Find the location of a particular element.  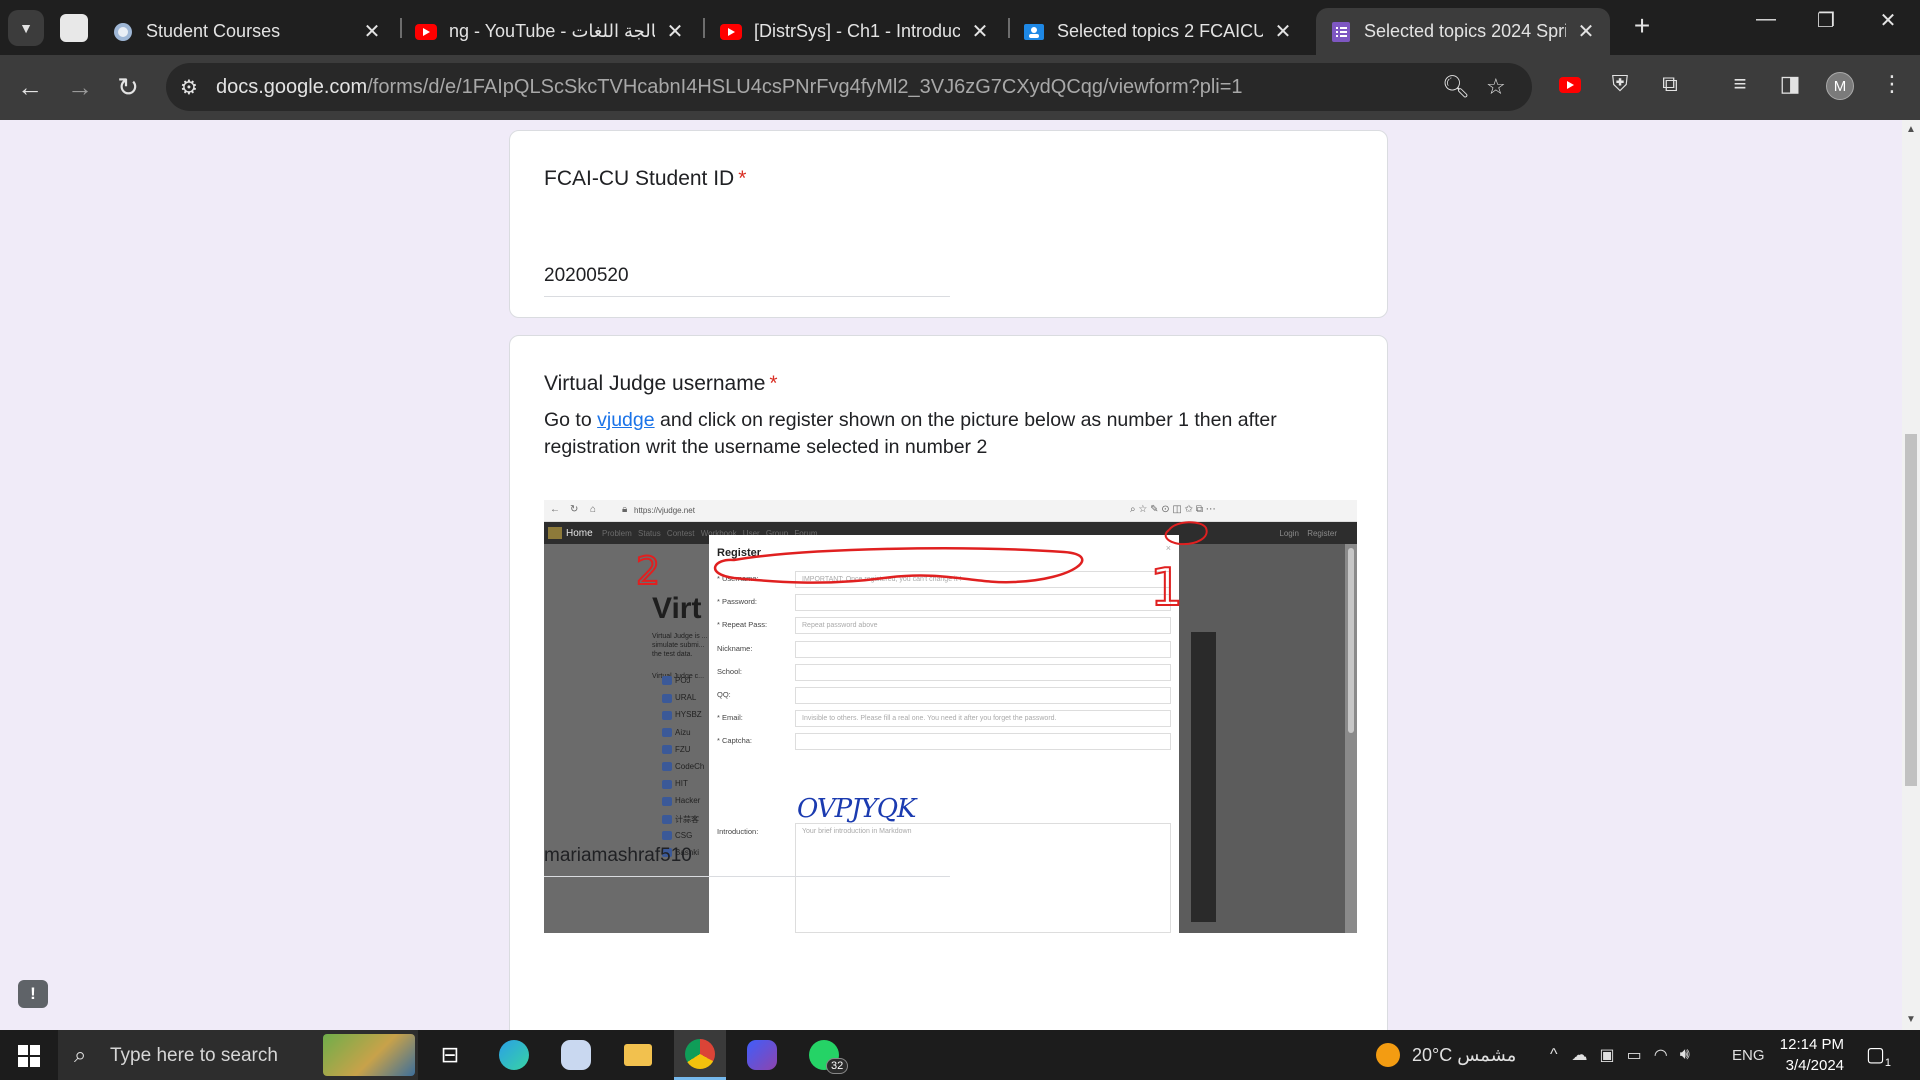

chevron-up-icon: ^ is located at coordinates (1554, 1055).